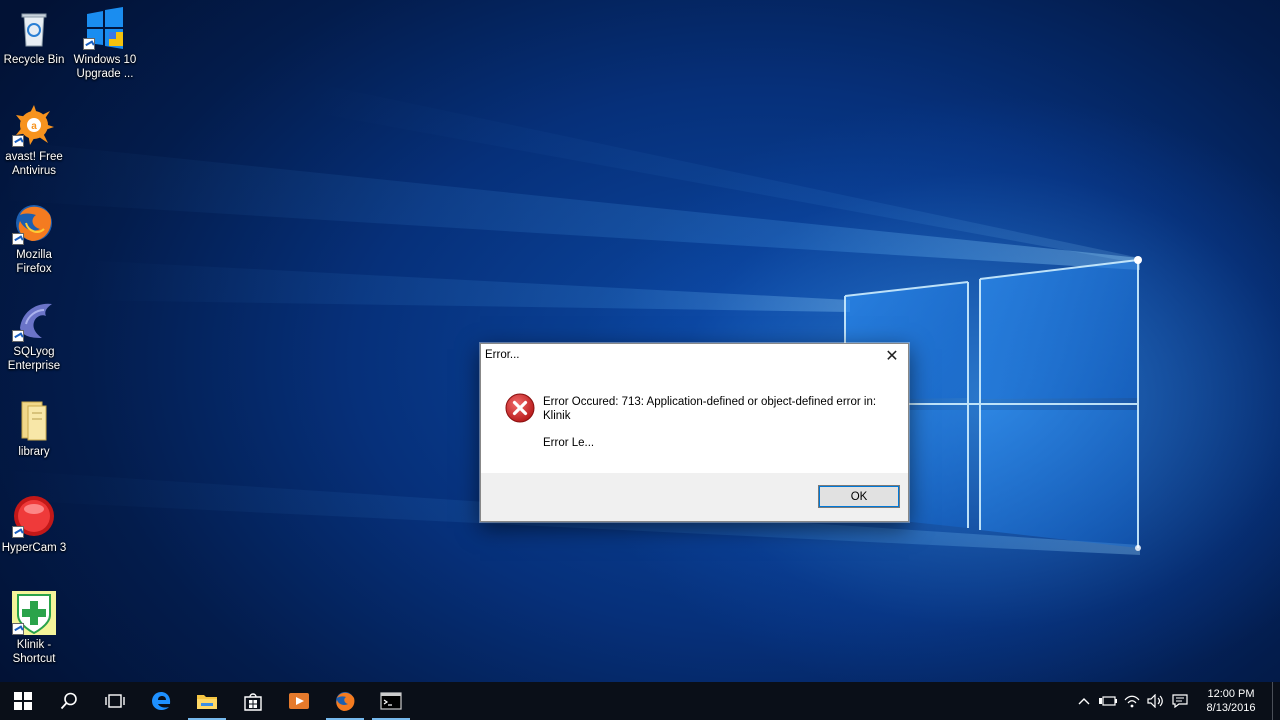 The width and height of the screenshot is (1280, 720). I want to click on desktop-icon-label: Klinik - Shortcut, so click(34, 652).